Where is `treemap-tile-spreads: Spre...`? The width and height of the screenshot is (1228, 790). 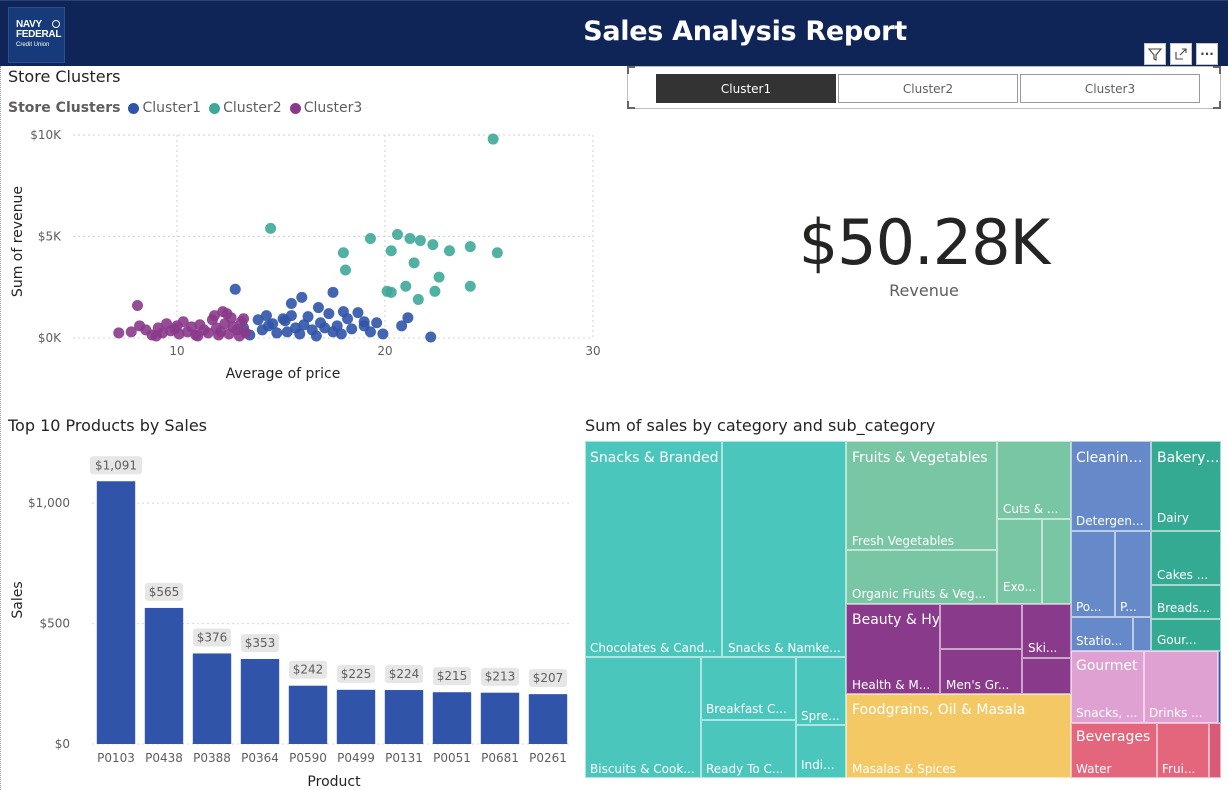 treemap-tile-spreads: Spre... is located at coordinates (821, 691).